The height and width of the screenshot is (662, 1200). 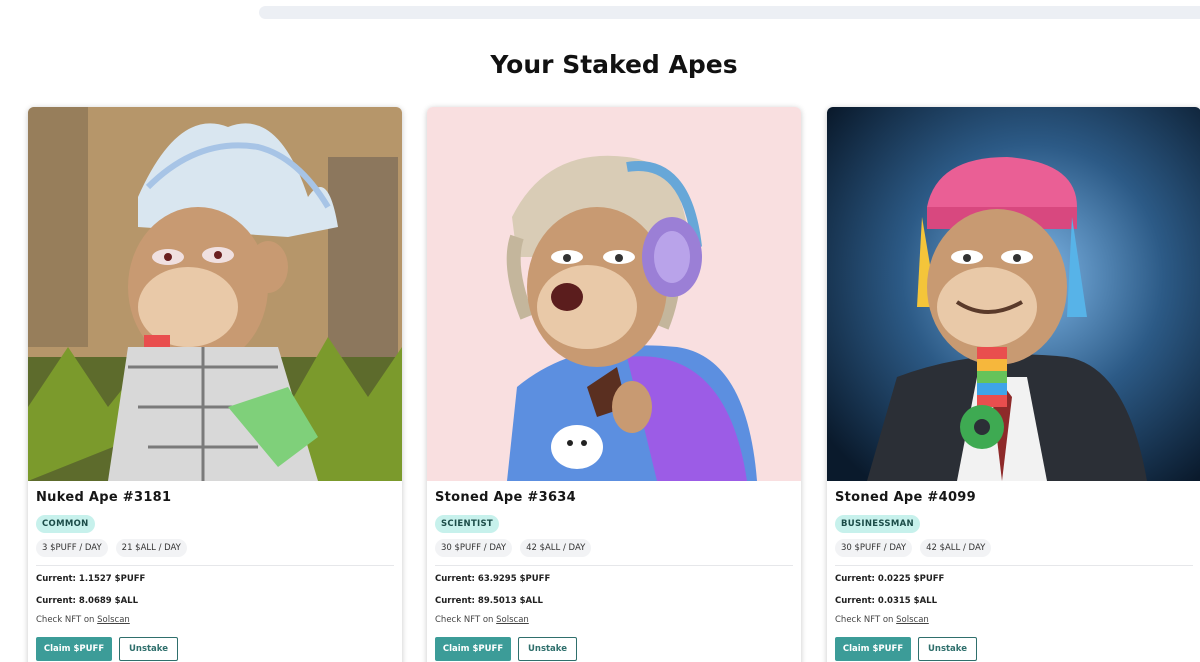 What do you see at coordinates (729, 12) in the screenshot?
I see `top-progress-bar` at bounding box center [729, 12].